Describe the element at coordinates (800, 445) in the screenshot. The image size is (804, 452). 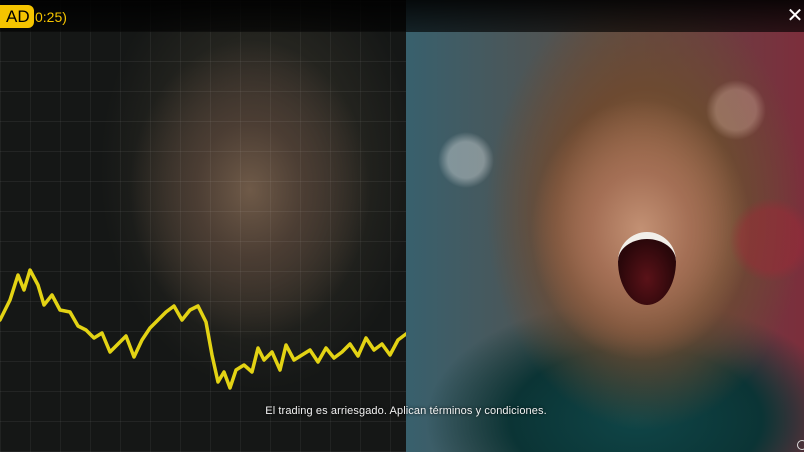
I see `circle-icon` at that location.